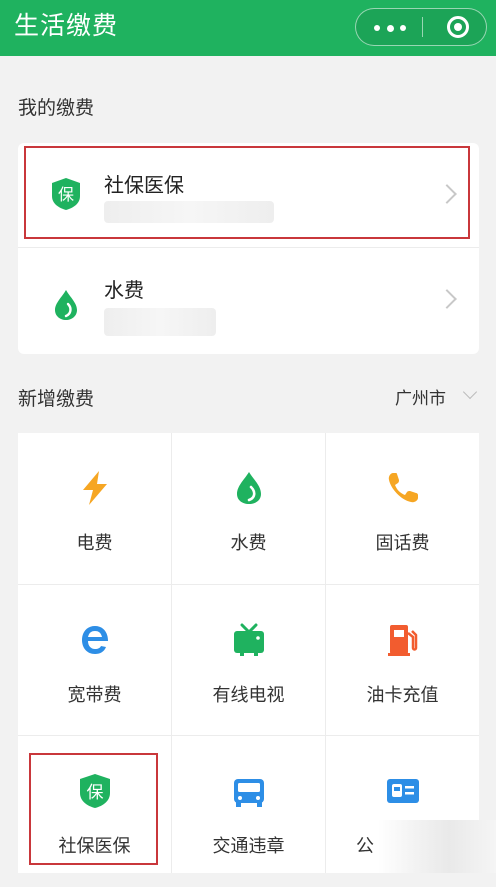 Image resolution: width=496 pixels, height=887 pixels. I want to click on masked-account-number, so click(160, 322).